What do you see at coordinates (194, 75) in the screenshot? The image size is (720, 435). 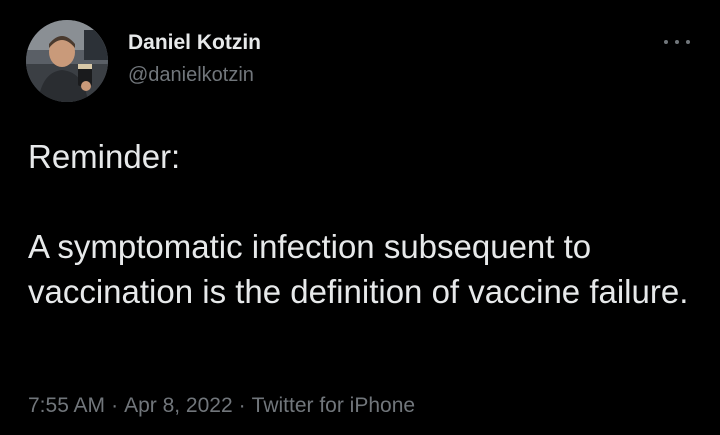 I see `user-handle: @danielkotzin` at bounding box center [194, 75].